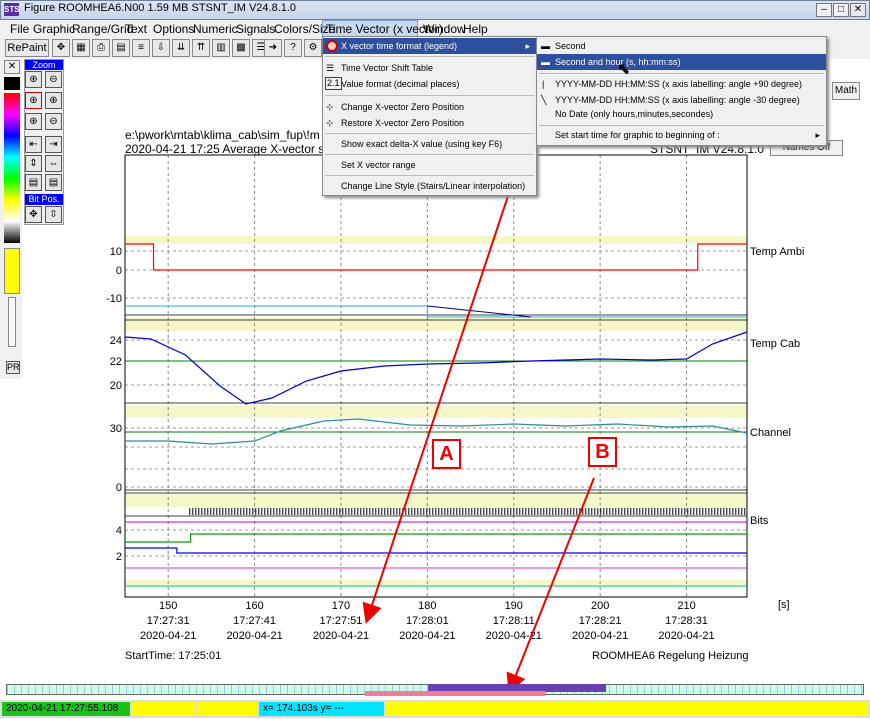 The image size is (870, 719). What do you see at coordinates (330, 123) in the screenshot?
I see `restore-icon: ⊹` at bounding box center [330, 123].